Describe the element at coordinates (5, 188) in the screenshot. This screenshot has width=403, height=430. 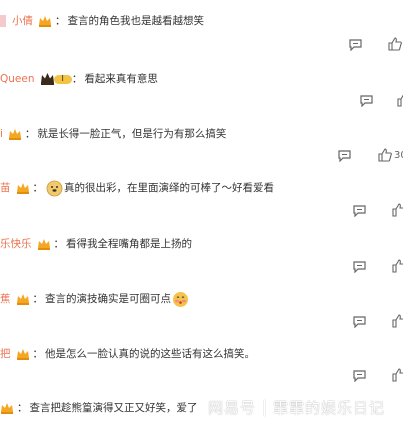
I see `comment-username: 苗` at that location.